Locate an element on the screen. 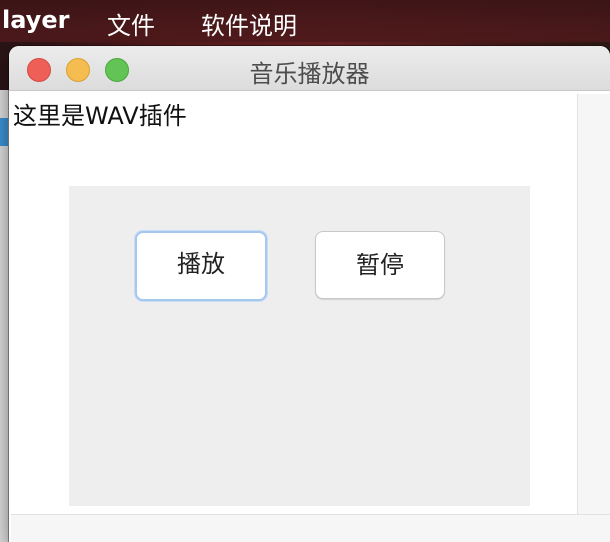 This screenshot has height=542, width=610. title-bar: 音乐播放器 is located at coordinates (309, 68).